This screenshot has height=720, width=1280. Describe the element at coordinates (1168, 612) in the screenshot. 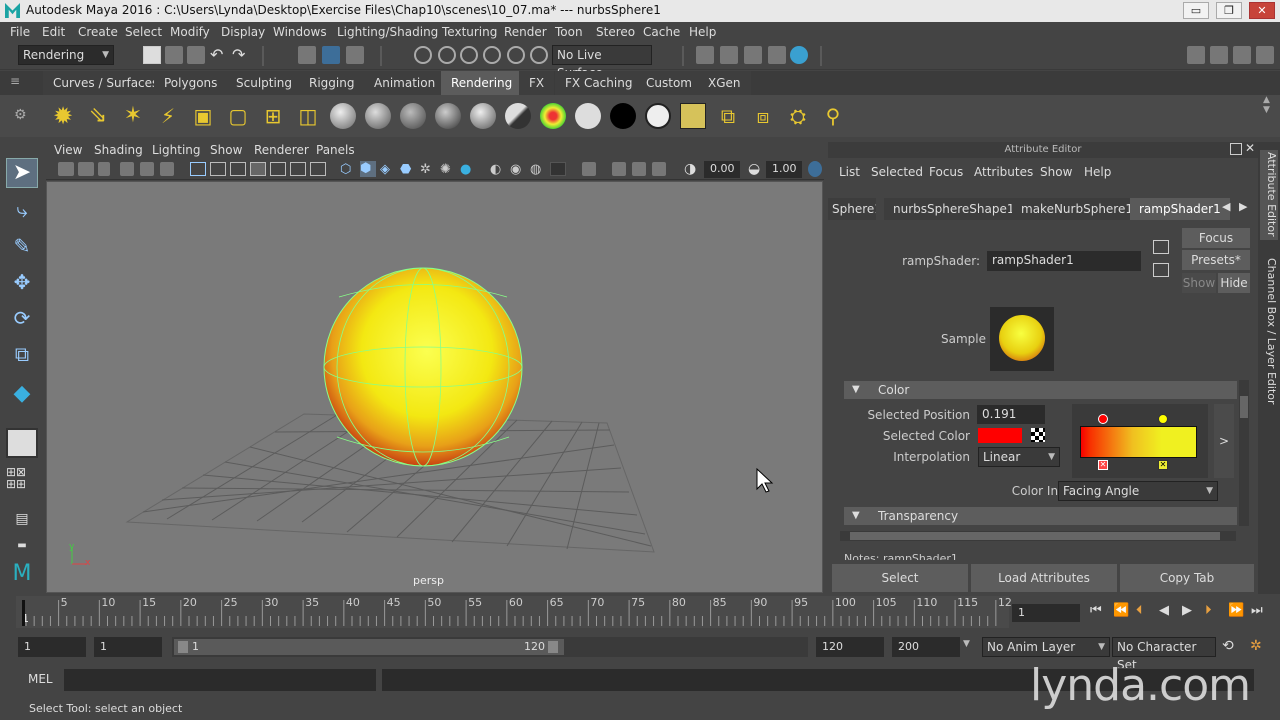

I see `play-backwards-icon: ◀` at that location.